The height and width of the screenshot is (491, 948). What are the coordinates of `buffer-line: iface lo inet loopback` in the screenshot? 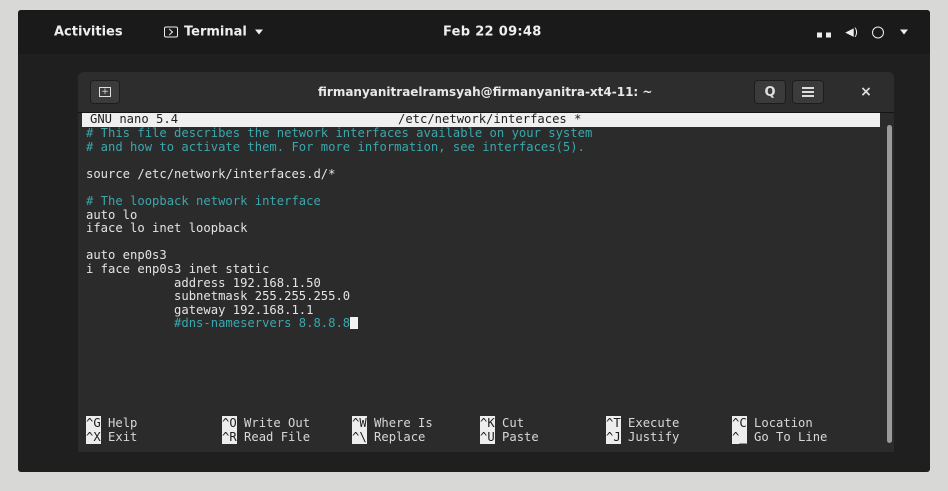 It's located at (481, 228).